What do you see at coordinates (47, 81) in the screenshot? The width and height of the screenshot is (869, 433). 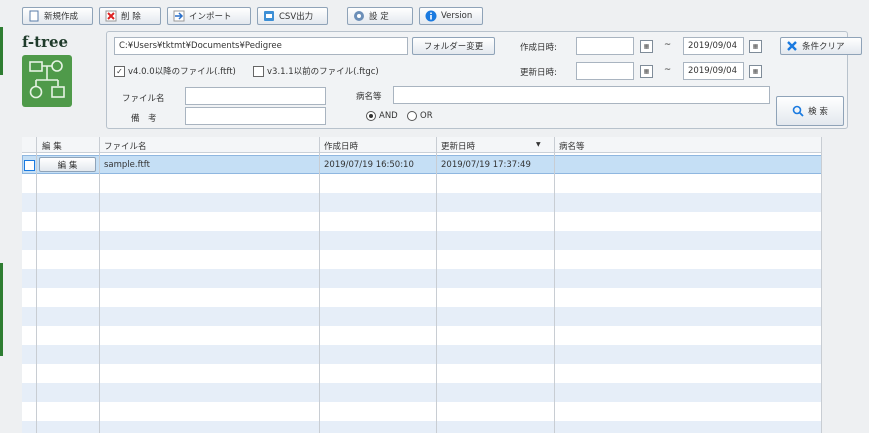 I see `tree-logo-icon` at bounding box center [47, 81].